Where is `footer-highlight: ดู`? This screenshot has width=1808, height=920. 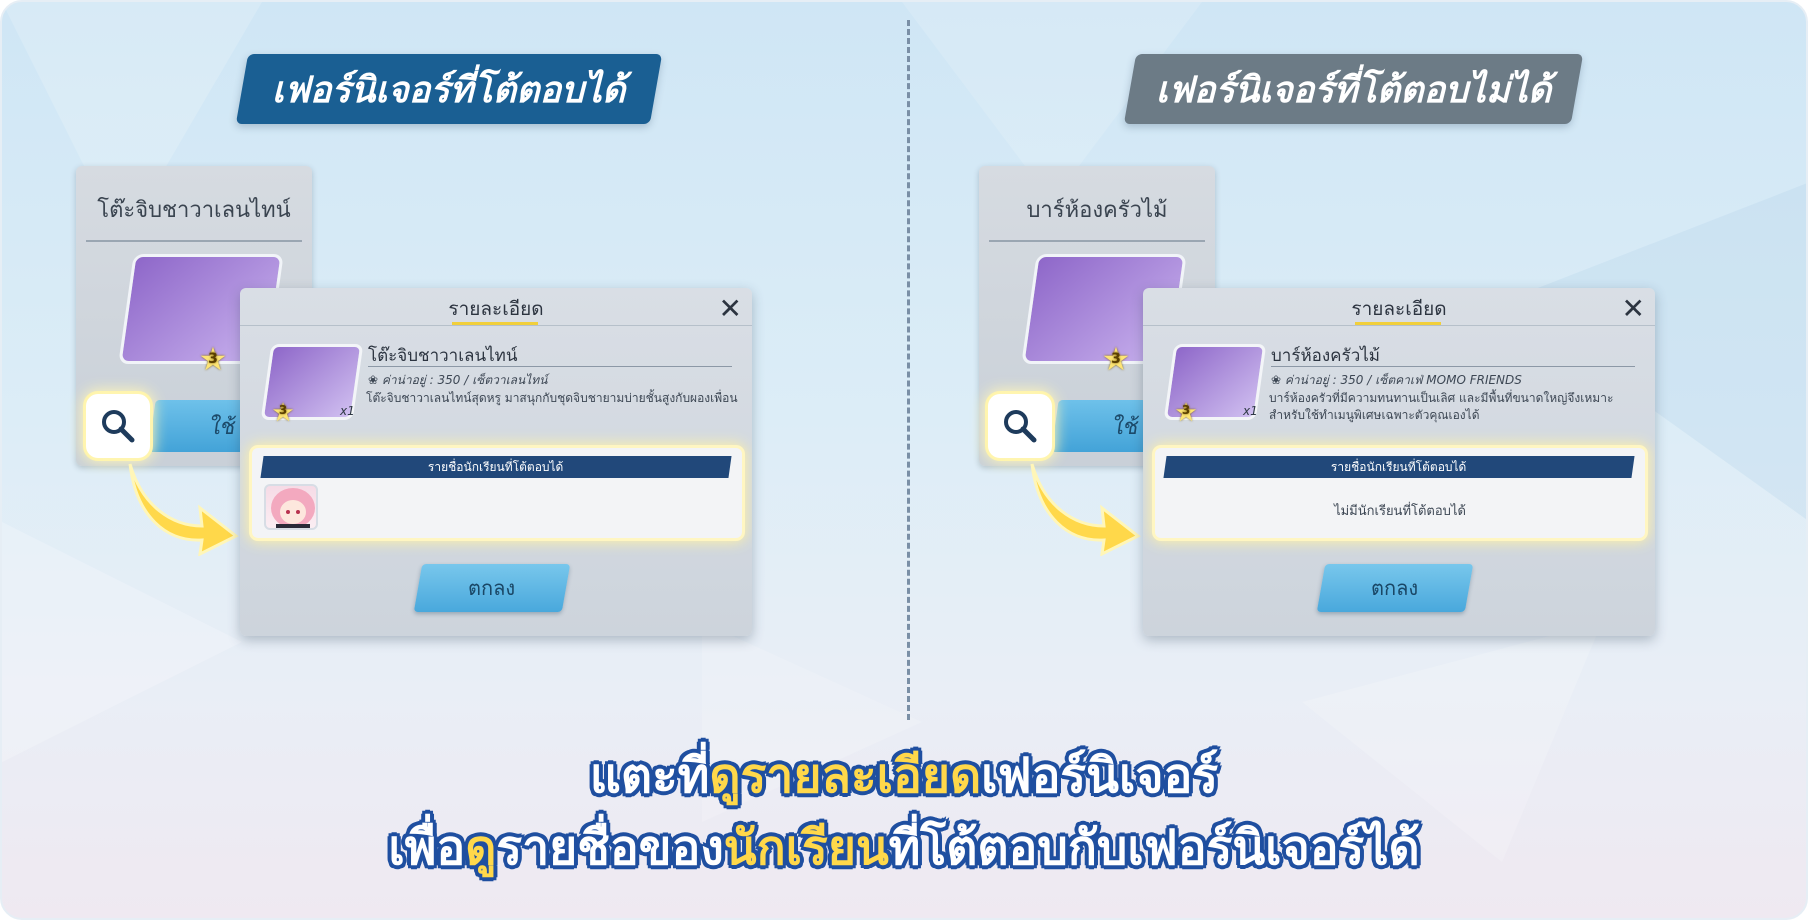
footer-highlight: ดู is located at coordinates (481, 848).